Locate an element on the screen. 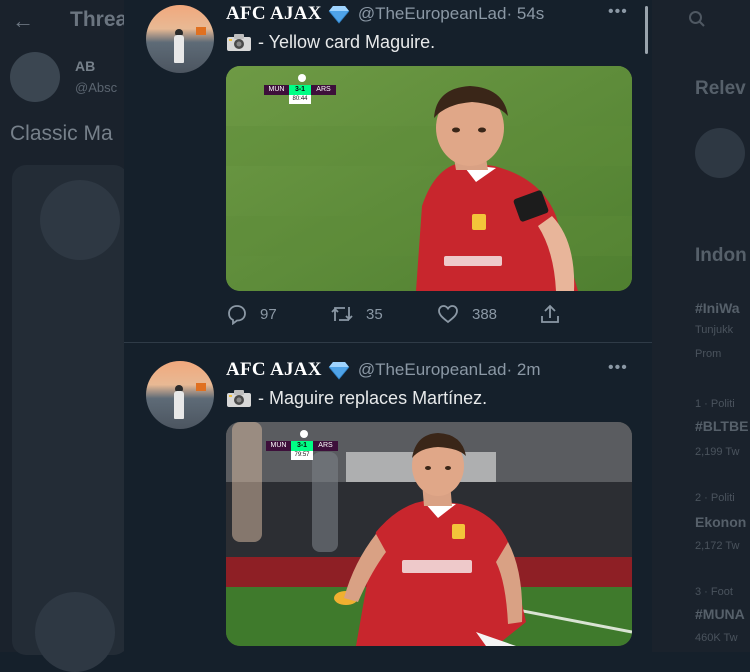 The height and width of the screenshot is (672, 750). trends-heading: Indon is located at coordinates (721, 255).